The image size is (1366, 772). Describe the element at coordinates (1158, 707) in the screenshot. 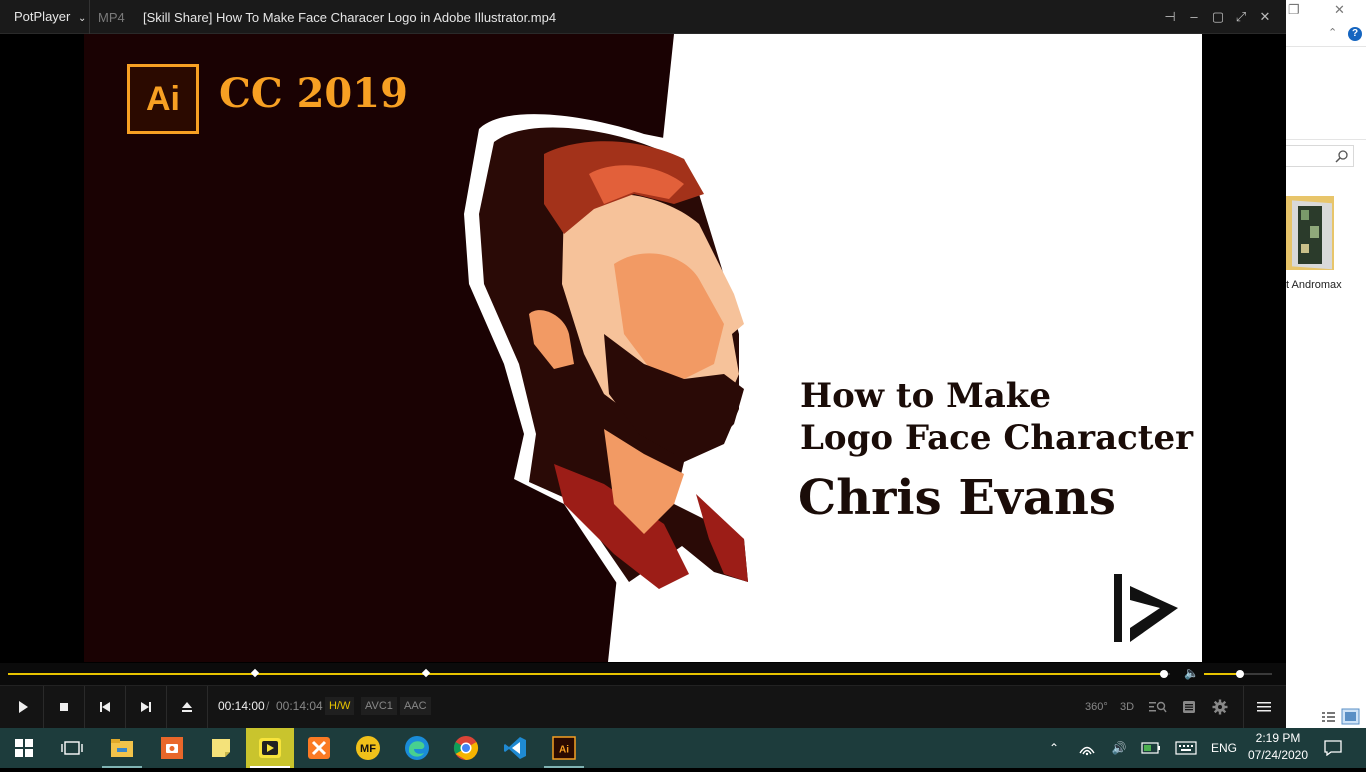

I see `zoom-icon` at that location.